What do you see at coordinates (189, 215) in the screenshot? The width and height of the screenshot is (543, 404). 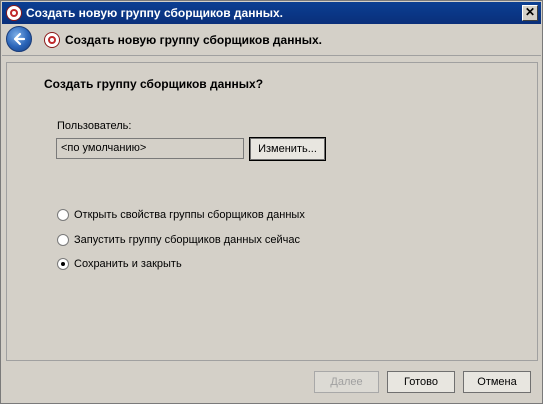 I see `option-label: Открыть свойства группы сборщиков данных` at bounding box center [189, 215].